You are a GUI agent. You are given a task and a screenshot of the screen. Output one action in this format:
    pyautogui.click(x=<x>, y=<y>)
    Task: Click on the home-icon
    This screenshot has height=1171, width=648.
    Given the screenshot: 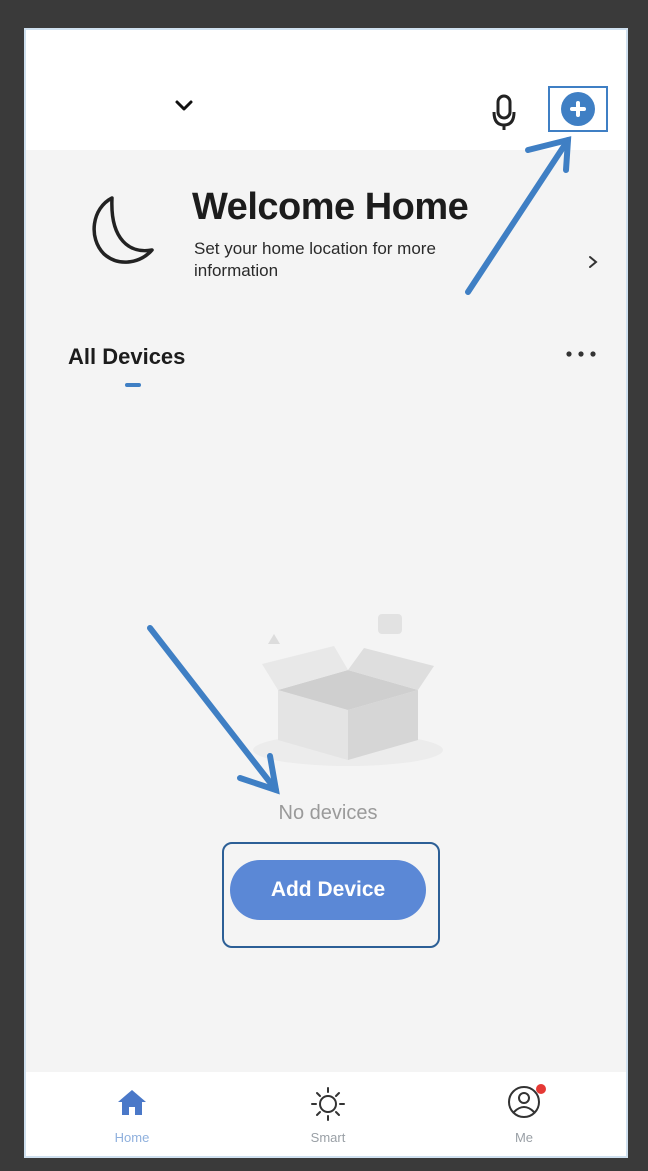 What is the action you would take?
    pyautogui.click(x=132, y=1102)
    